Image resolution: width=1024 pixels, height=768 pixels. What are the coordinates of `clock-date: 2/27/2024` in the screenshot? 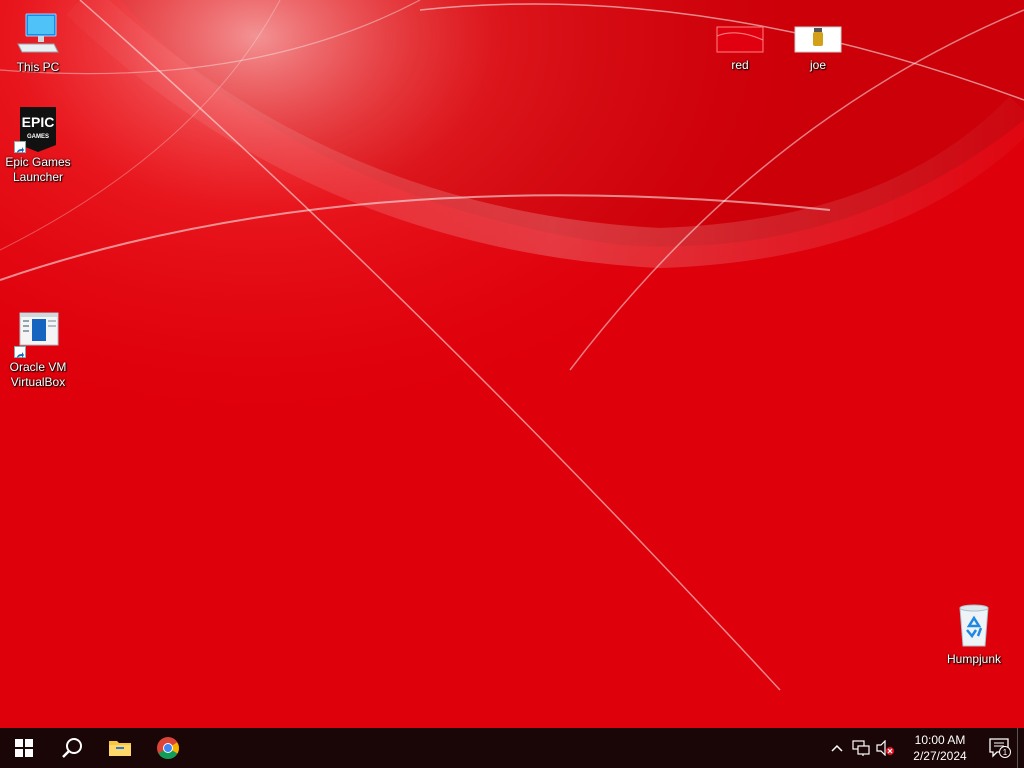 It's located at (940, 756).